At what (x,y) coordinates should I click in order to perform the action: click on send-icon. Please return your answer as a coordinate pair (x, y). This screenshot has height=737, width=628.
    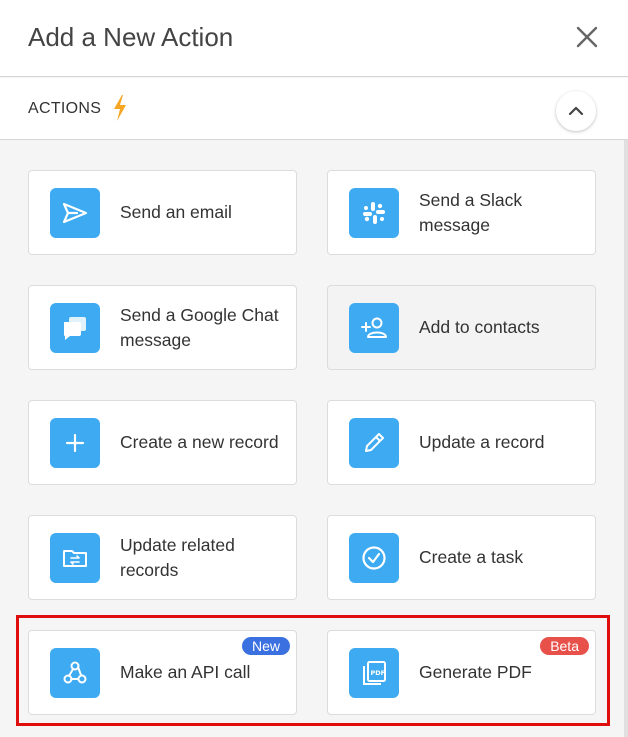
    Looking at the image, I should click on (75, 213).